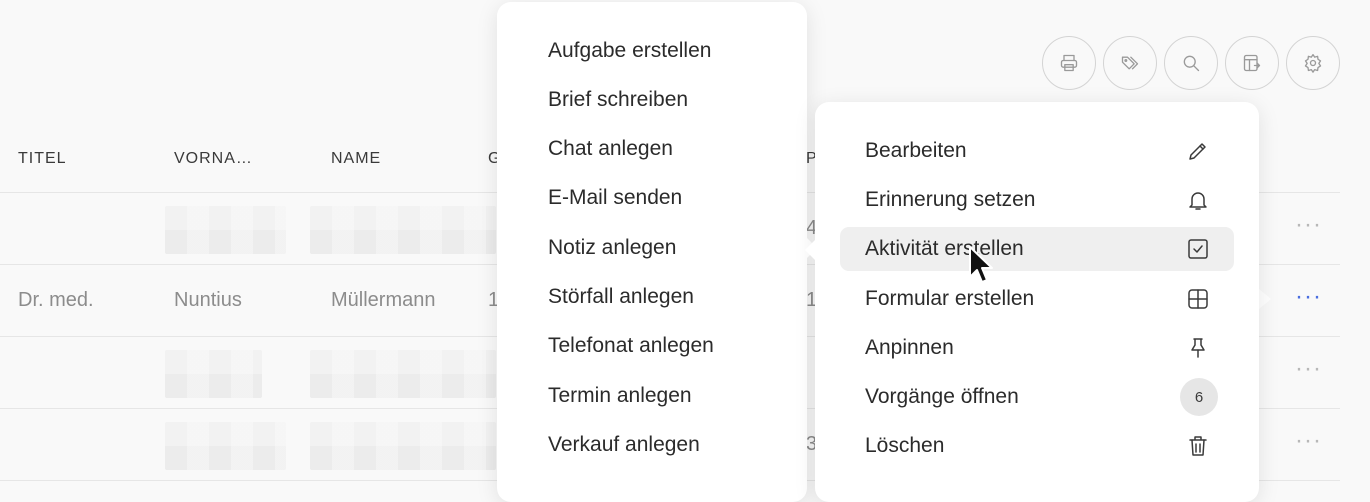 The height and width of the screenshot is (502, 1370). Describe the element at coordinates (950, 199) in the screenshot. I see `menu-item-label: Erinnerung setzen` at that location.